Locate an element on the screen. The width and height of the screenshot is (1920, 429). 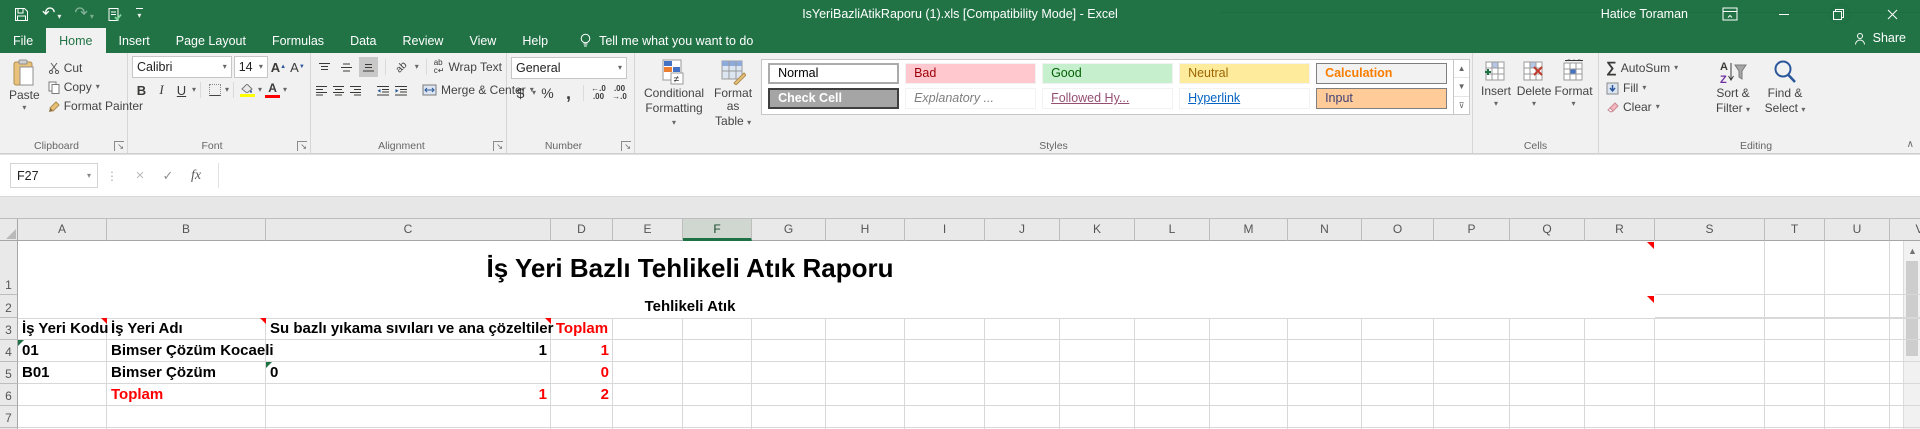
grid-cell-E6 is located at coordinates (648, 395).